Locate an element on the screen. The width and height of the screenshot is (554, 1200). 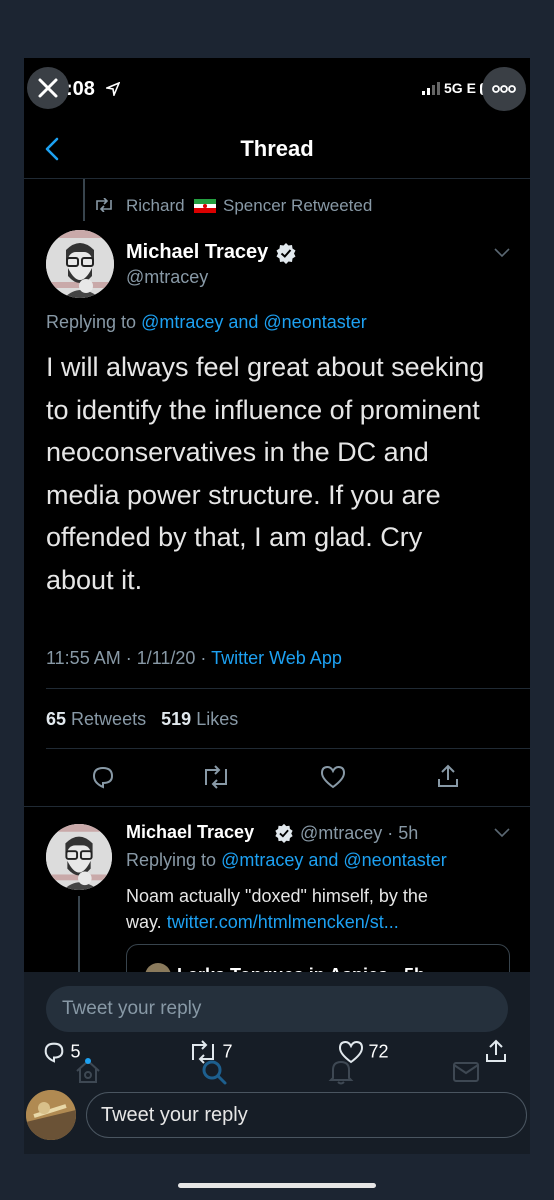
reply-button is located at coordinates (103, 779).